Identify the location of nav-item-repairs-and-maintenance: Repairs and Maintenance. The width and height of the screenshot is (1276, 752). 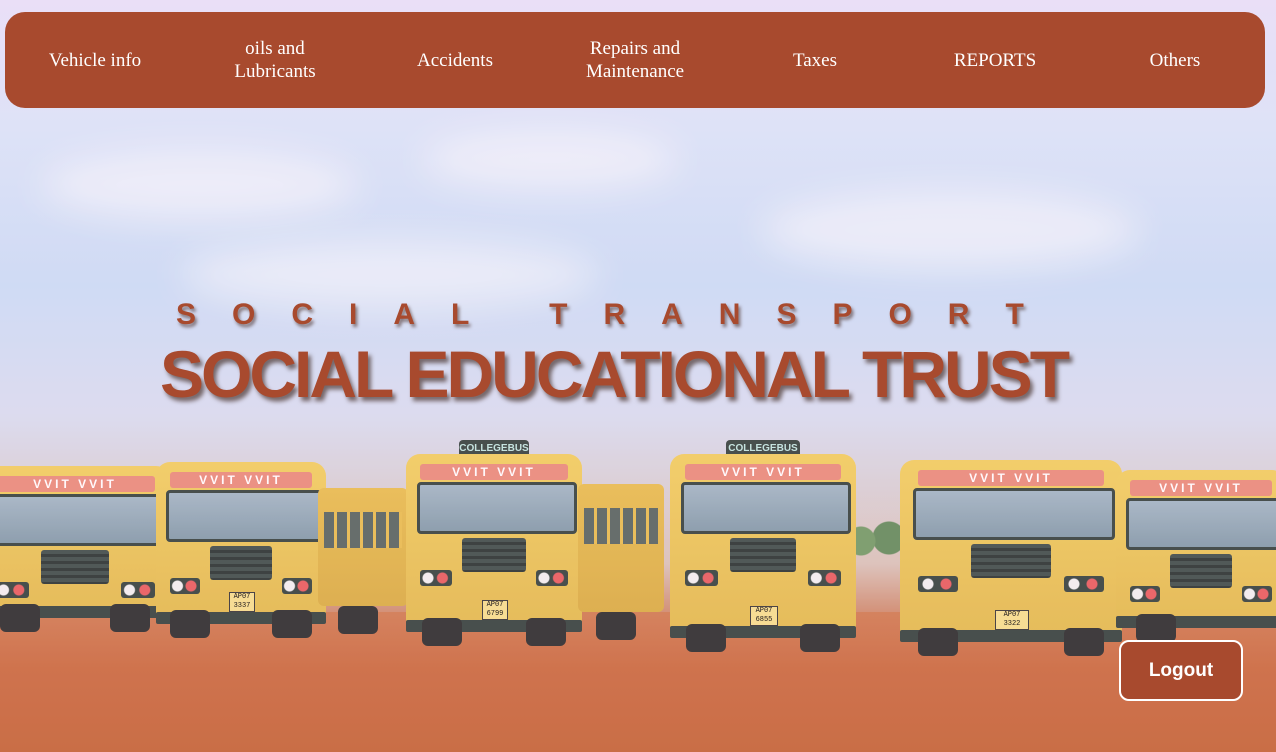
(635, 60).